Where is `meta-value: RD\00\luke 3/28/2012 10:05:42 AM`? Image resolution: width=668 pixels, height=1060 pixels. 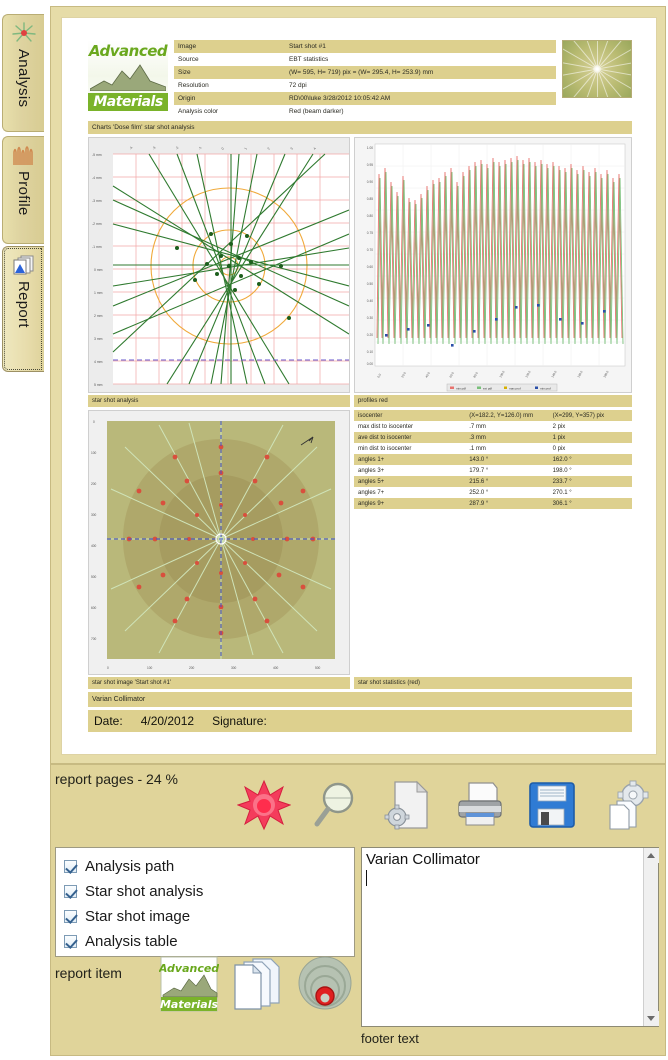 meta-value: RD\00\luke 3/28/2012 10:05:42 AM is located at coordinates (340, 98).